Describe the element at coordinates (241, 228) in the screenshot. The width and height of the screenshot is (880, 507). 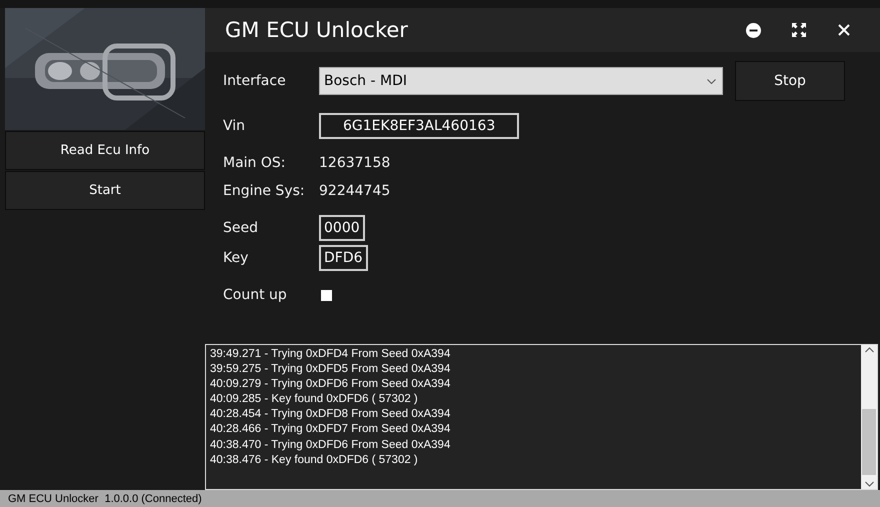
I see `field-label: Seed` at that location.